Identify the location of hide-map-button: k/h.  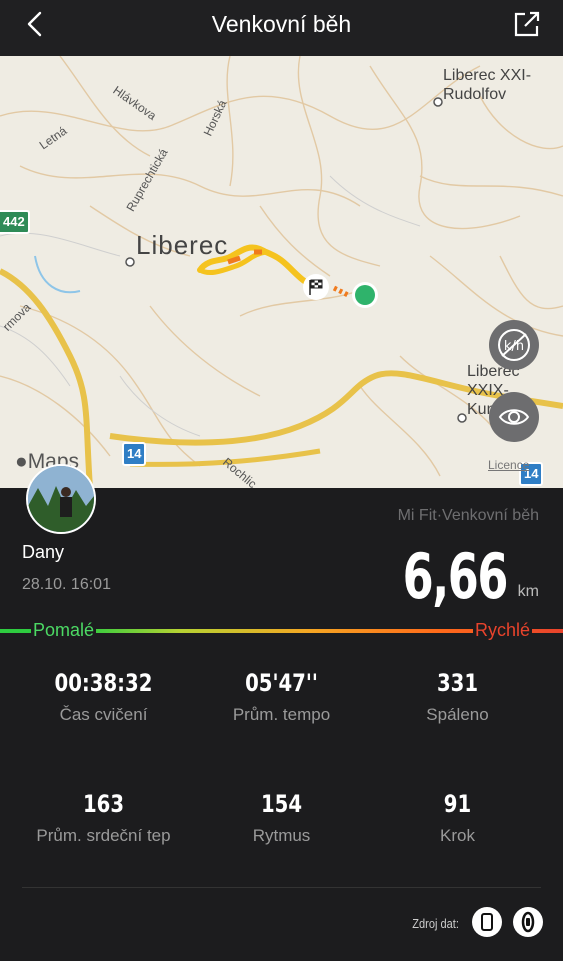
(514, 345).